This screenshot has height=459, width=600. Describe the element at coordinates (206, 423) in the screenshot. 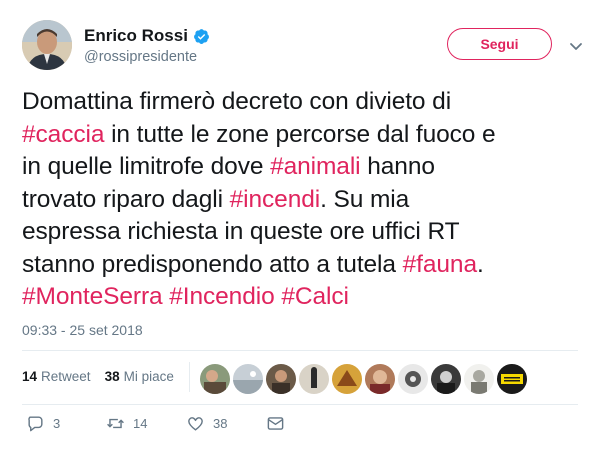

I see `like-button: 38` at that location.